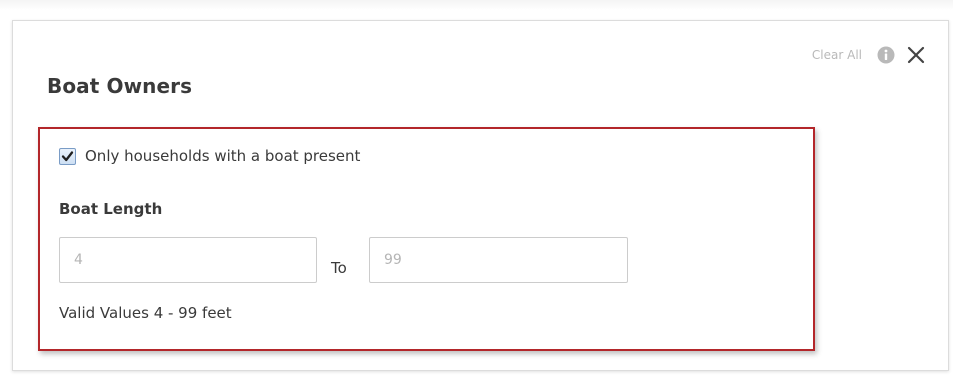  I want to click on top-background-strip, so click(476, 5).